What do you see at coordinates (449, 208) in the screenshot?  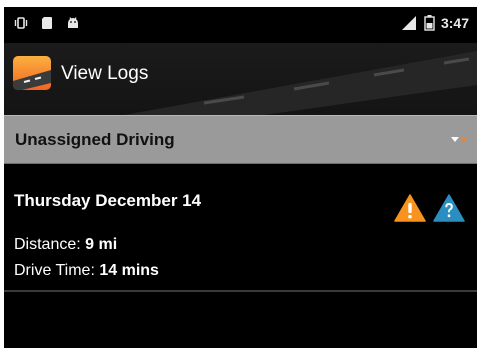 I see `help-icon` at bounding box center [449, 208].